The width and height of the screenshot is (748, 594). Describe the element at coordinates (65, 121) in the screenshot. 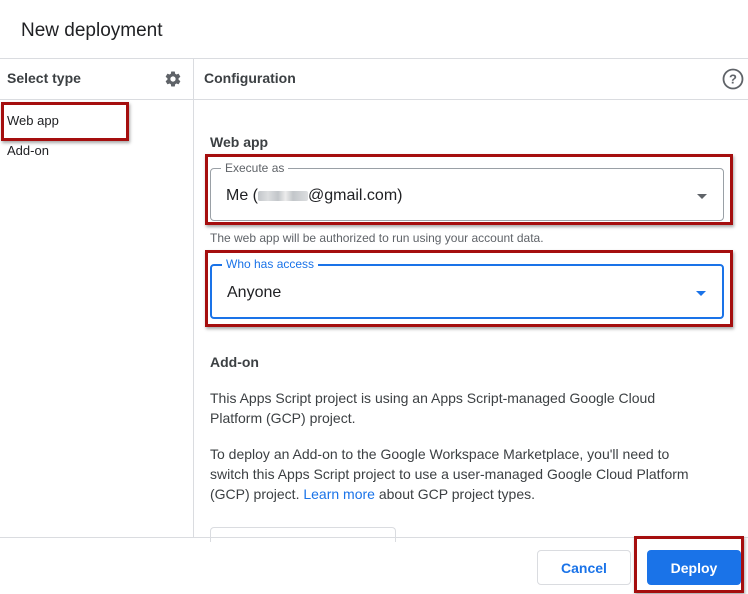

I see `highlight-web-app` at that location.